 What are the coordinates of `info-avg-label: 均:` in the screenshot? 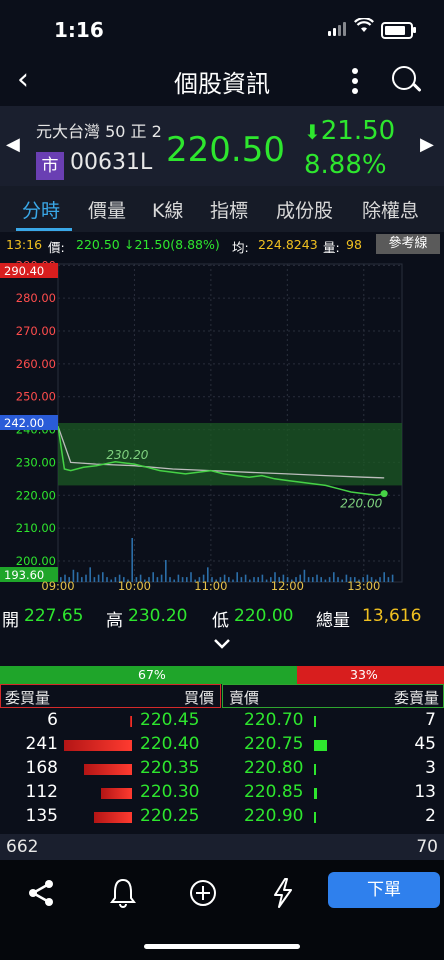 It's located at (240, 247).